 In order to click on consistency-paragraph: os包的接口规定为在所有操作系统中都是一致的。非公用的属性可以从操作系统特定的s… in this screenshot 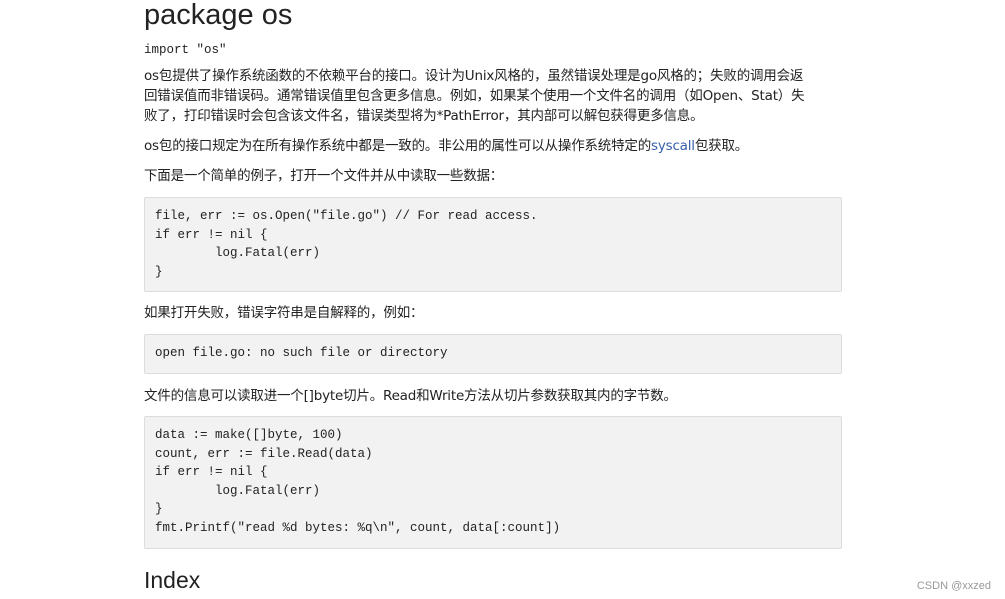, I will do `click(493, 146)`.